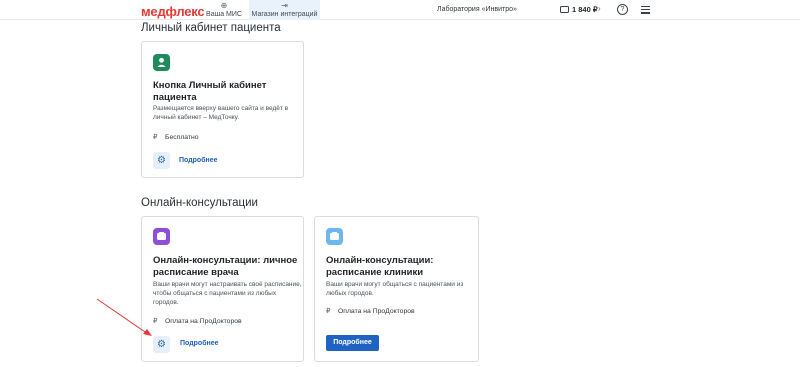 Image resolution: width=800 pixels, height=367 pixels. What do you see at coordinates (124, 317) in the screenshot?
I see `annotation-arrow` at bounding box center [124, 317].